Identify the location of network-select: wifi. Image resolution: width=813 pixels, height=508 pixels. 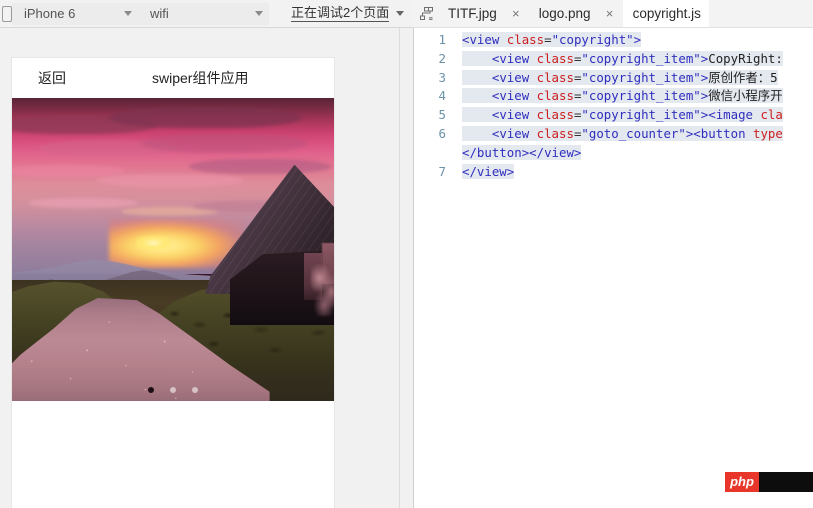
(203, 13).